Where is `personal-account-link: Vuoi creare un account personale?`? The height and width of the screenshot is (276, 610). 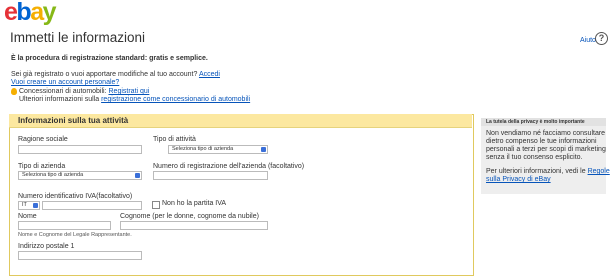
personal-account-link: Vuoi creare un account personale? is located at coordinates (65, 83).